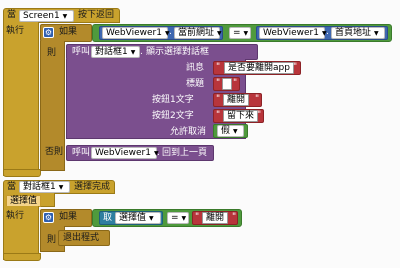  I want to click on param-cancelable-label: 允許取消, so click(188, 132).